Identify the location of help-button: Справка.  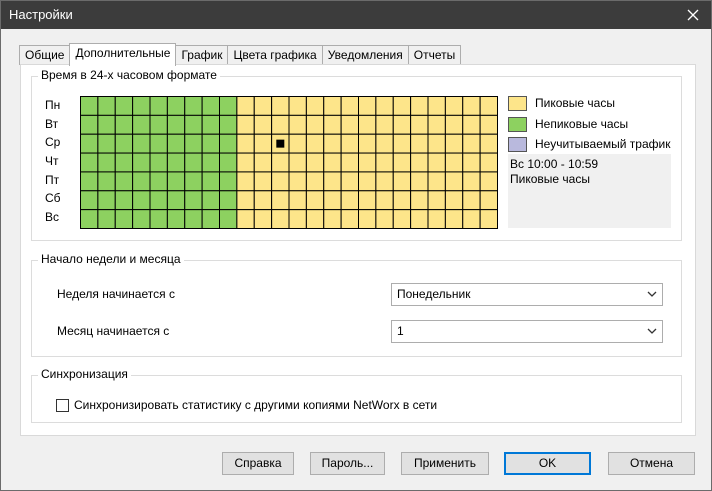
(258, 463).